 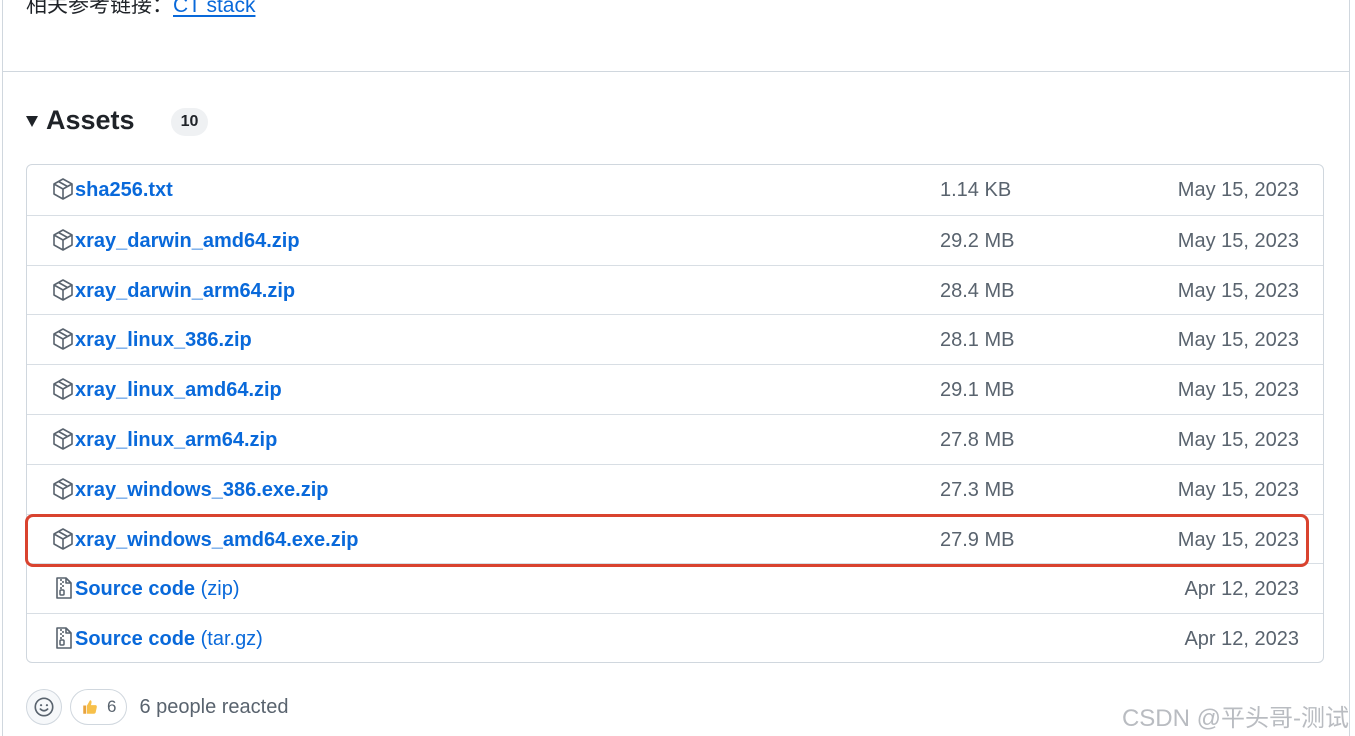 I want to click on asset-link: xray_windows_amd64.exe.zip, so click(x=216, y=540).